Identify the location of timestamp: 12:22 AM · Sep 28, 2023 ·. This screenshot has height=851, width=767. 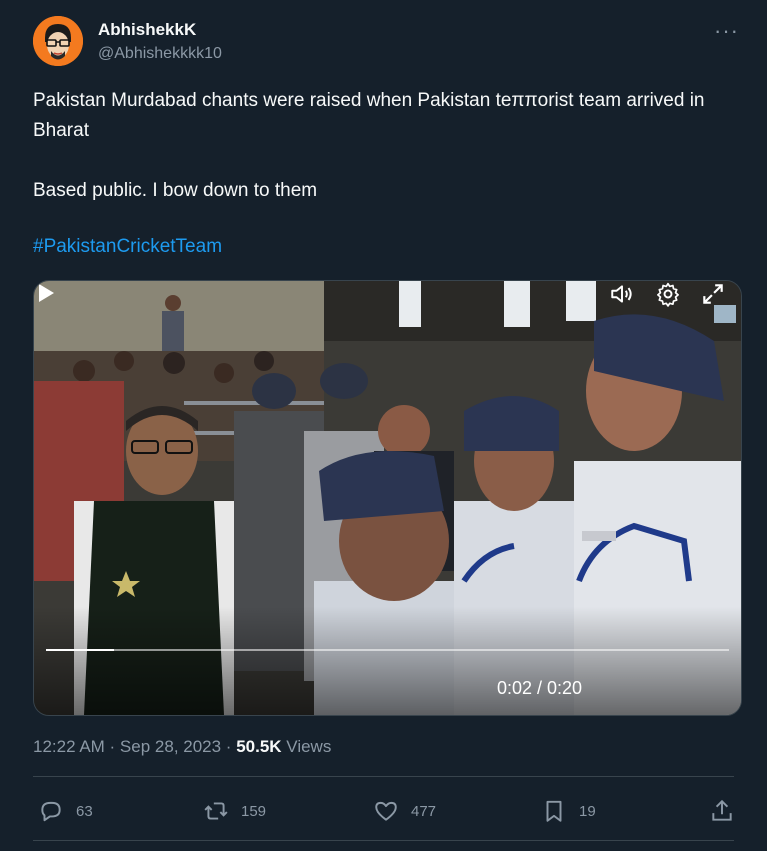
(134, 746).